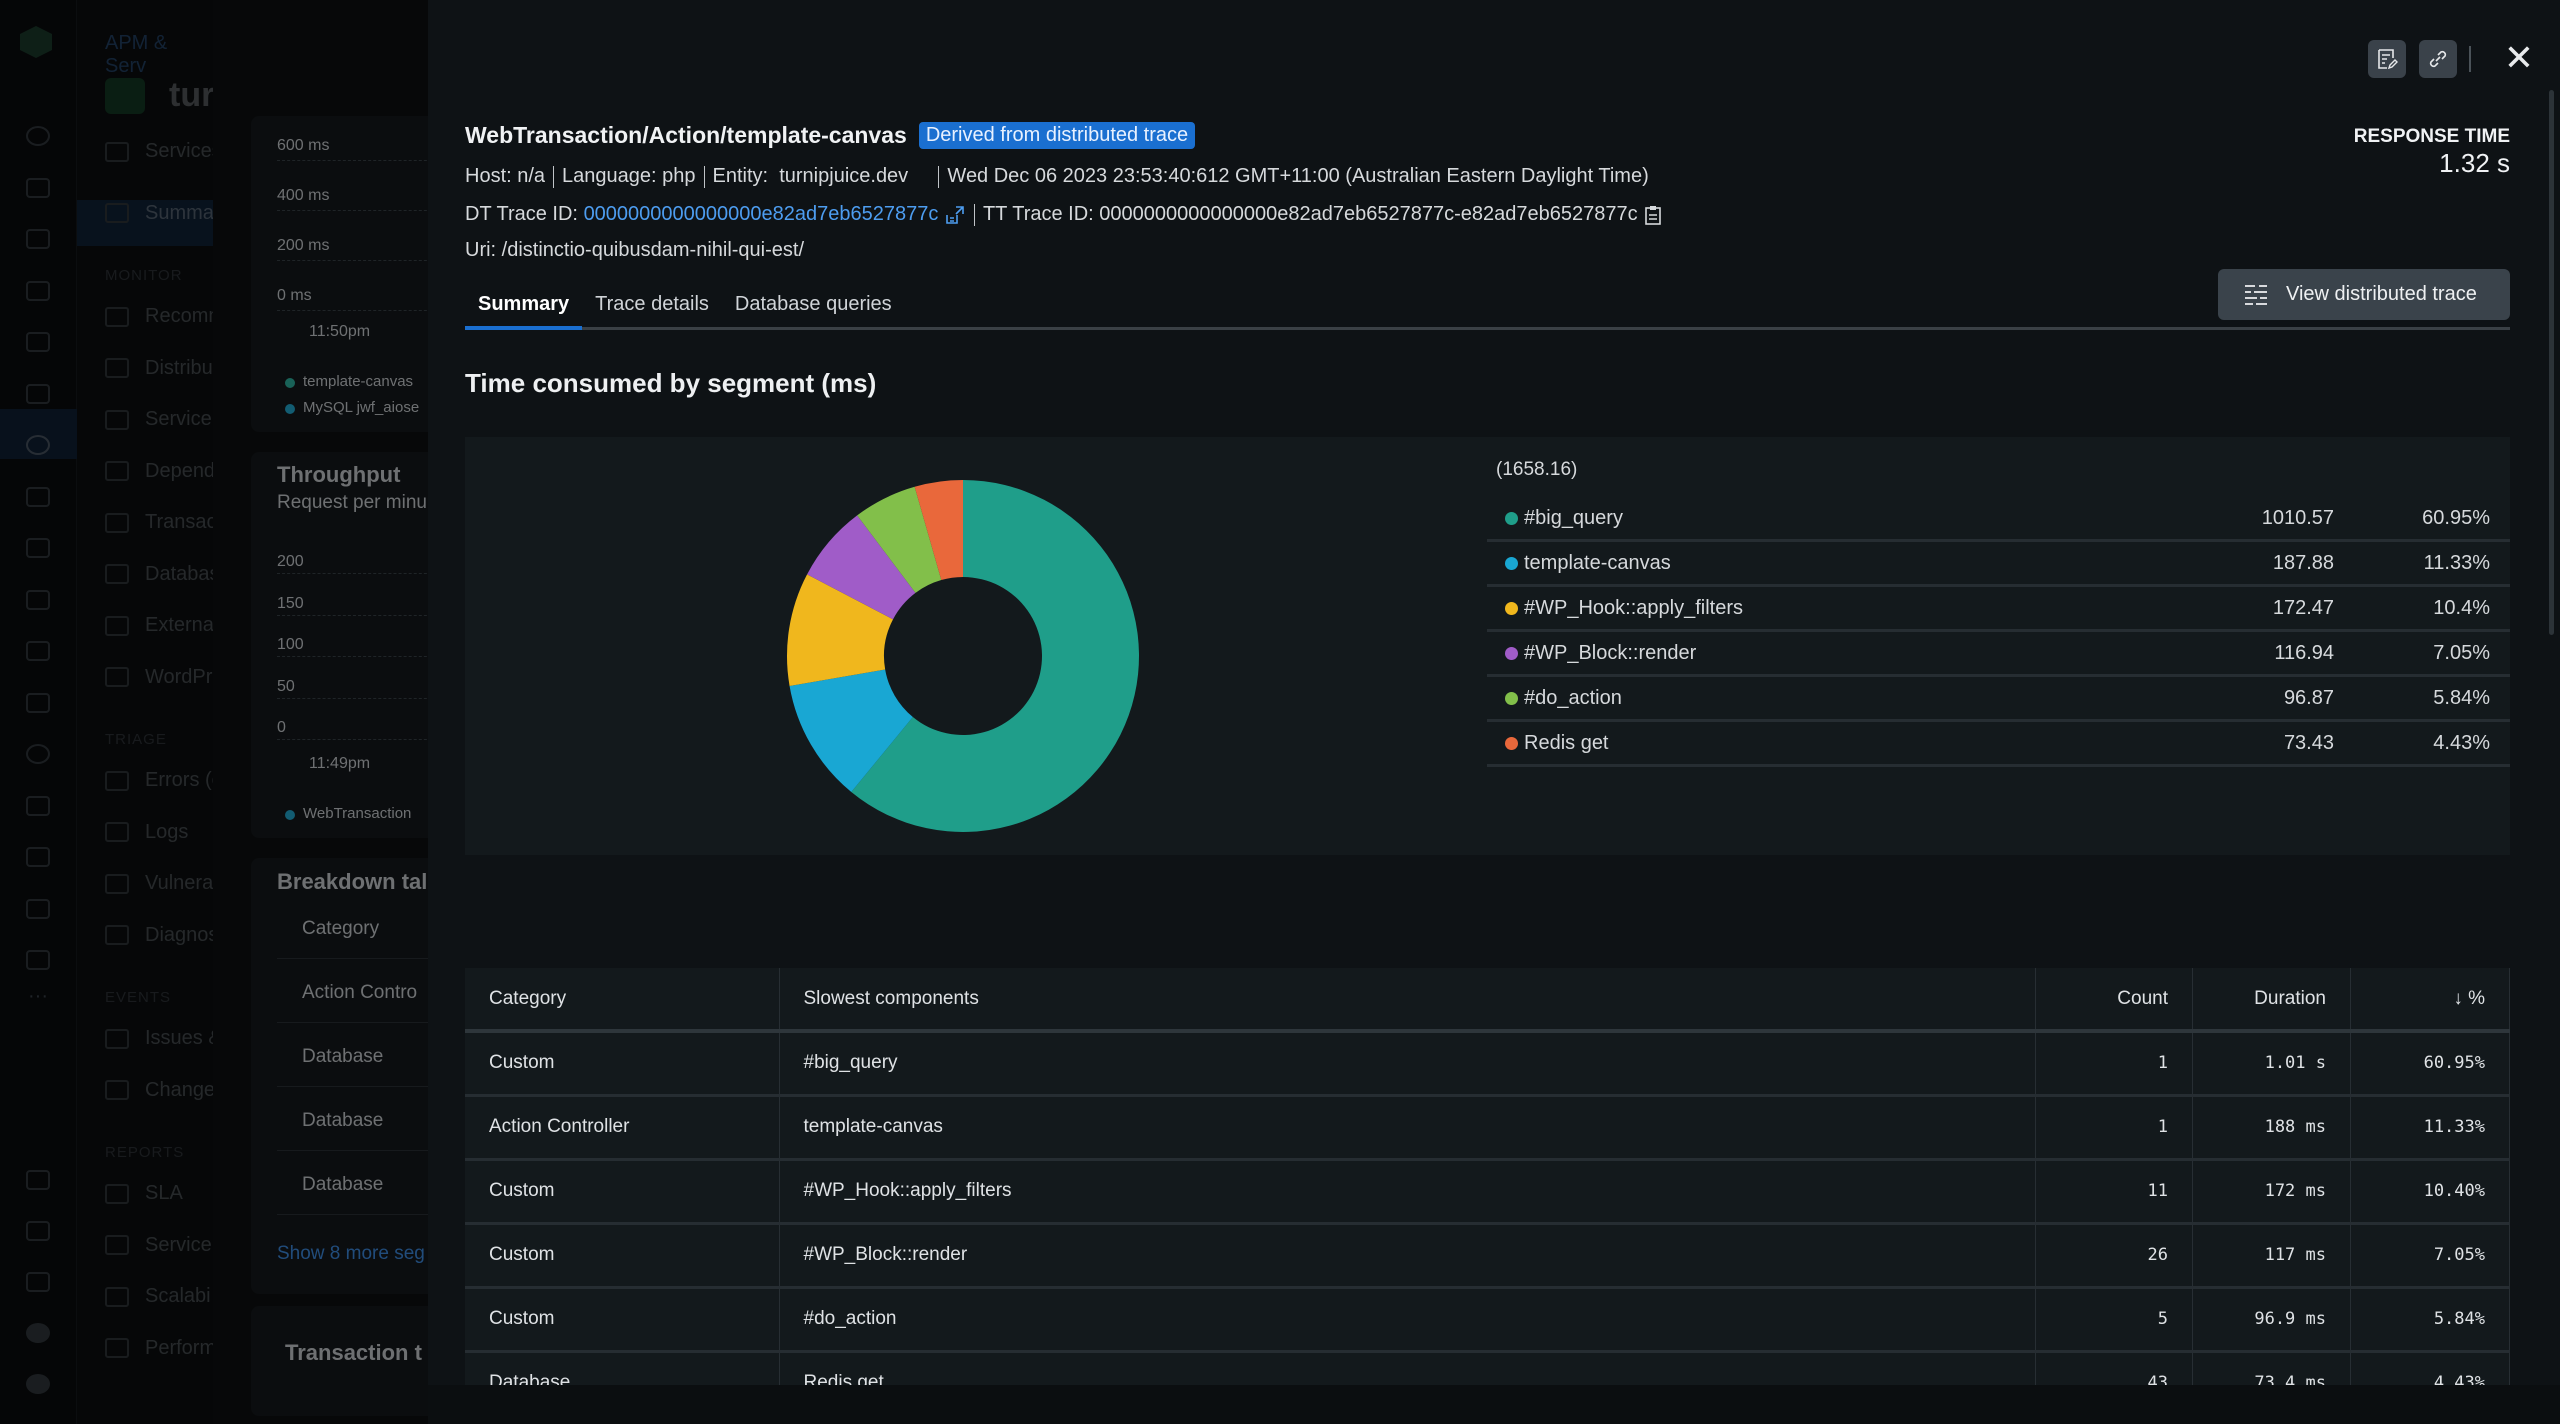 The image size is (2560, 1424). Describe the element at coordinates (158, 1296) in the screenshot. I see `nav-item: Scalabi` at that location.